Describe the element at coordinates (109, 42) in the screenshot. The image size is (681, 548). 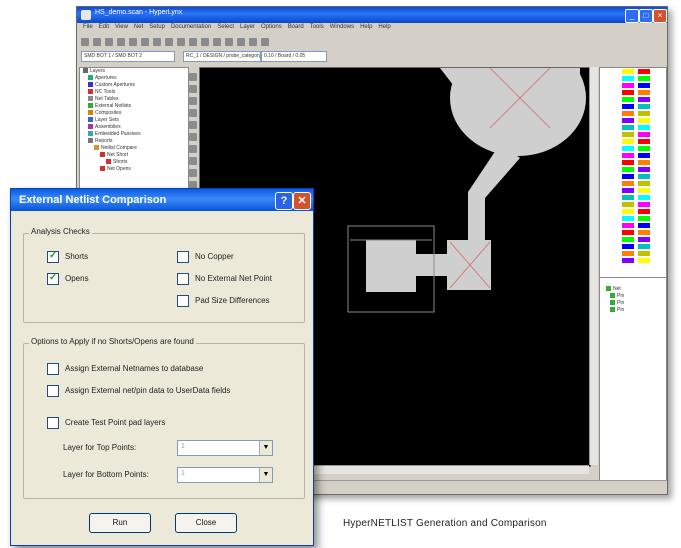
I see `save-icon` at that location.